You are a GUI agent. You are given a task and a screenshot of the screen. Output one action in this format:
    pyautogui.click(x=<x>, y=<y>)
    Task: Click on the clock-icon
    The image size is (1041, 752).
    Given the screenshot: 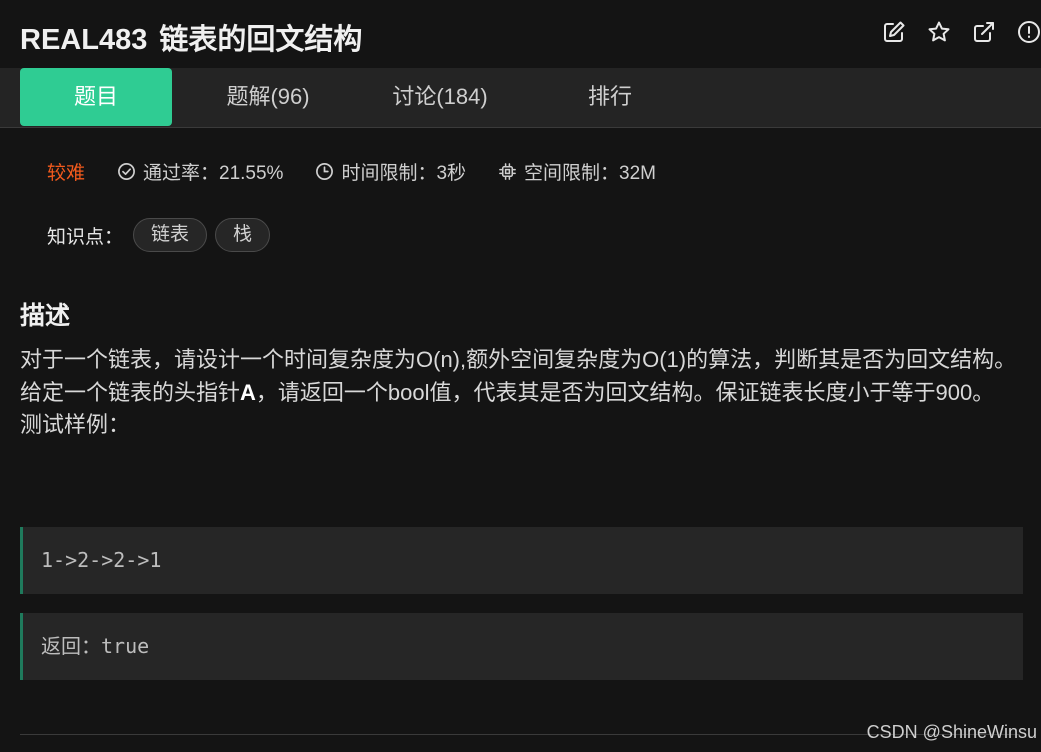 What is the action you would take?
    pyautogui.click(x=325, y=171)
    